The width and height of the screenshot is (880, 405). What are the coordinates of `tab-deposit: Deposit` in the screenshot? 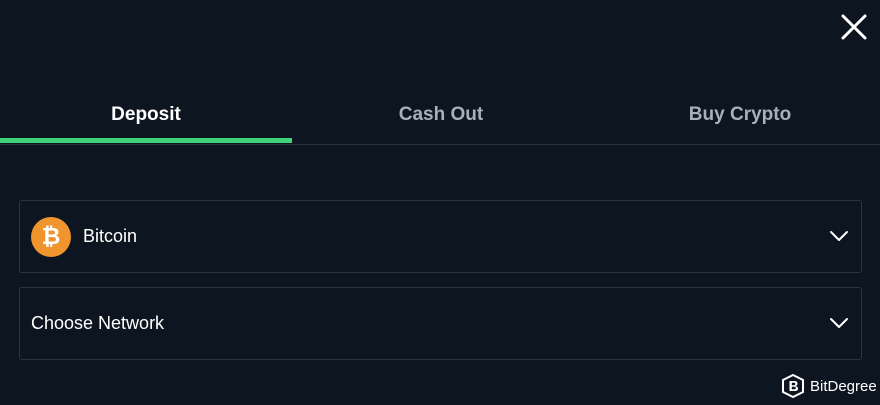 It's located at (146, 115).